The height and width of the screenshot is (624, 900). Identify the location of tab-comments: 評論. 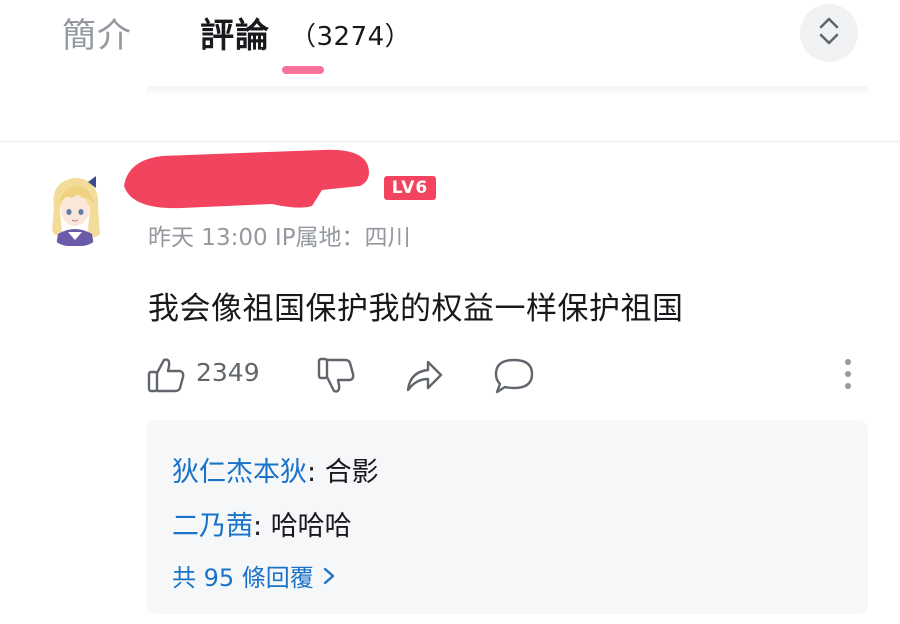
(235, 32).